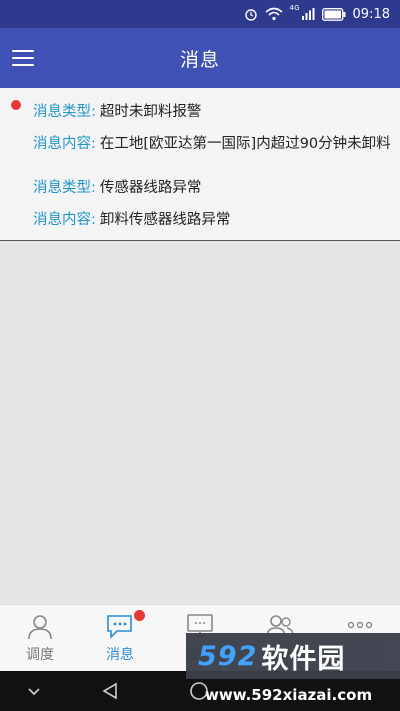 This screenshot has height=711, width=400. Describe the element at coordinates (110, 693) in the screenshot. I see `back-icon` at that location.